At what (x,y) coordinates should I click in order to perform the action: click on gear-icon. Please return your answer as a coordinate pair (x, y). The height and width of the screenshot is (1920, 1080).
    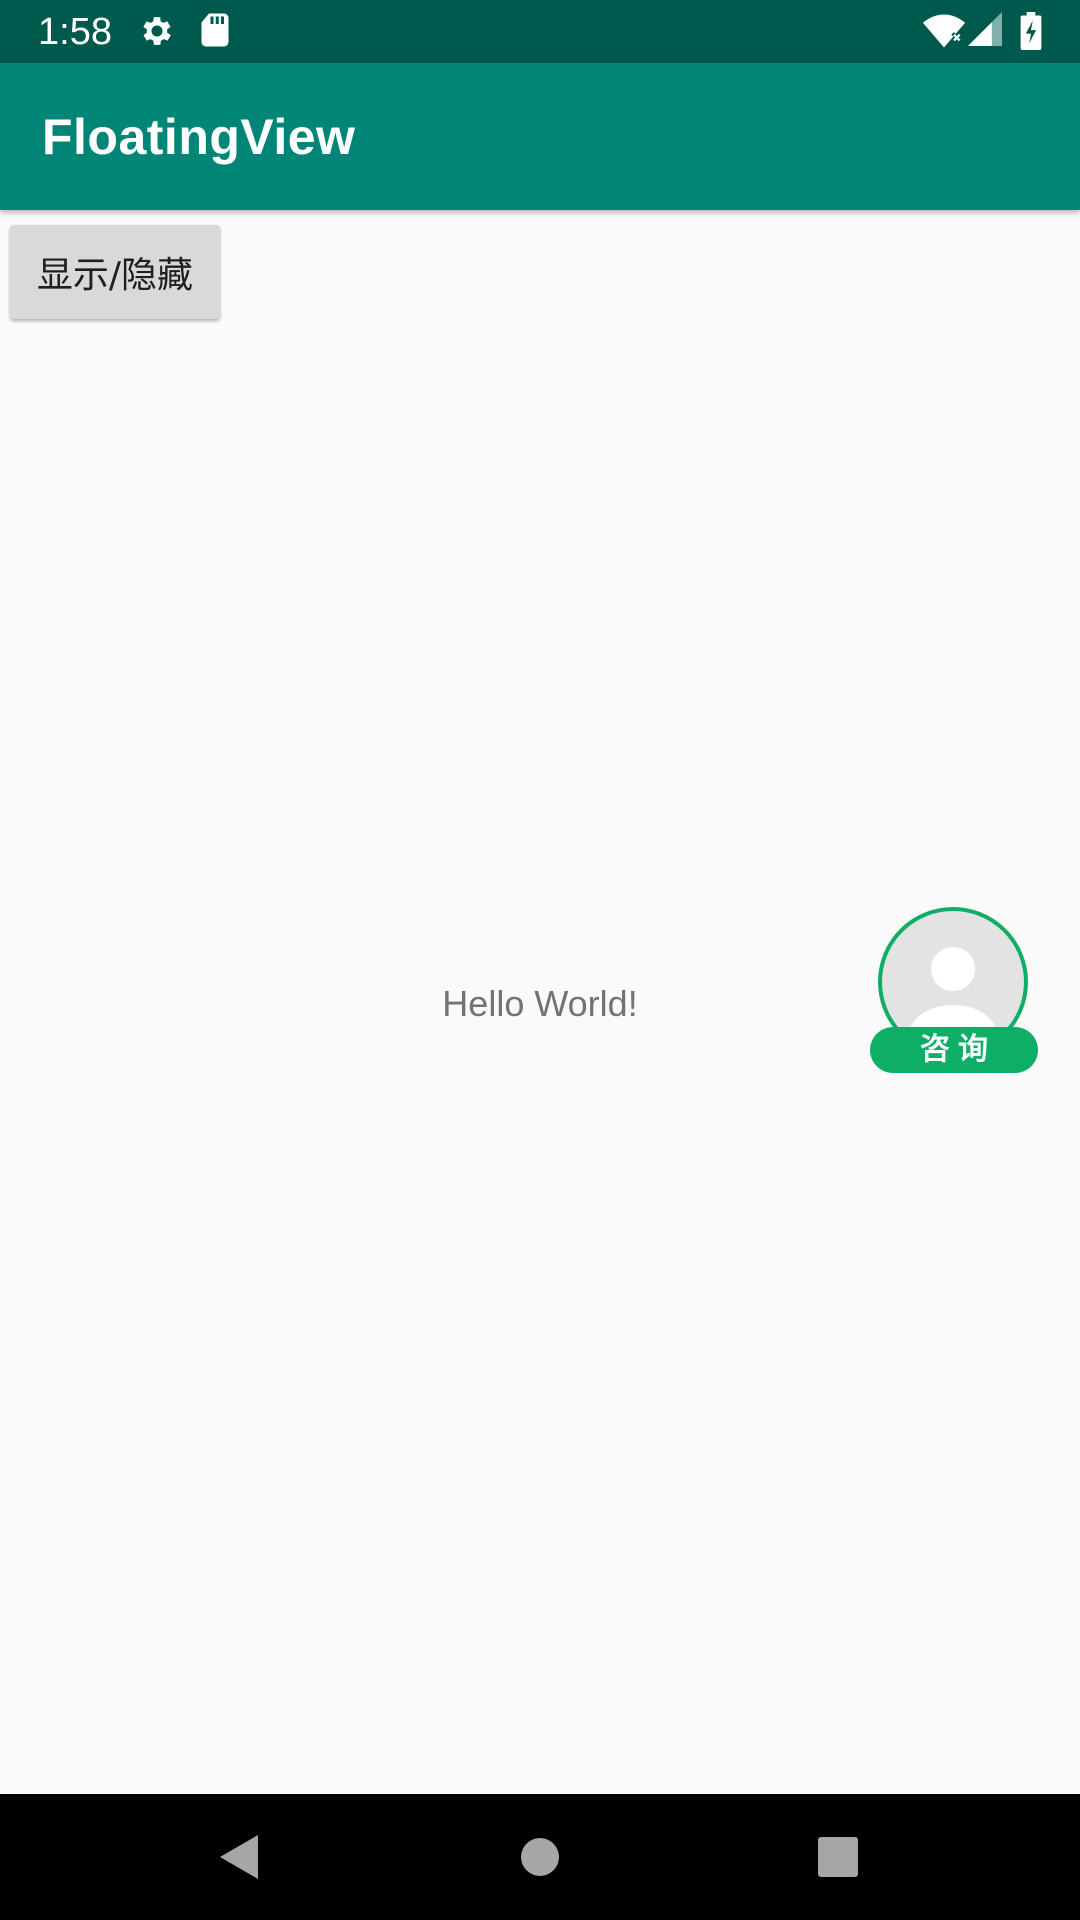
    Looking at the image, I should click on (157, 32).